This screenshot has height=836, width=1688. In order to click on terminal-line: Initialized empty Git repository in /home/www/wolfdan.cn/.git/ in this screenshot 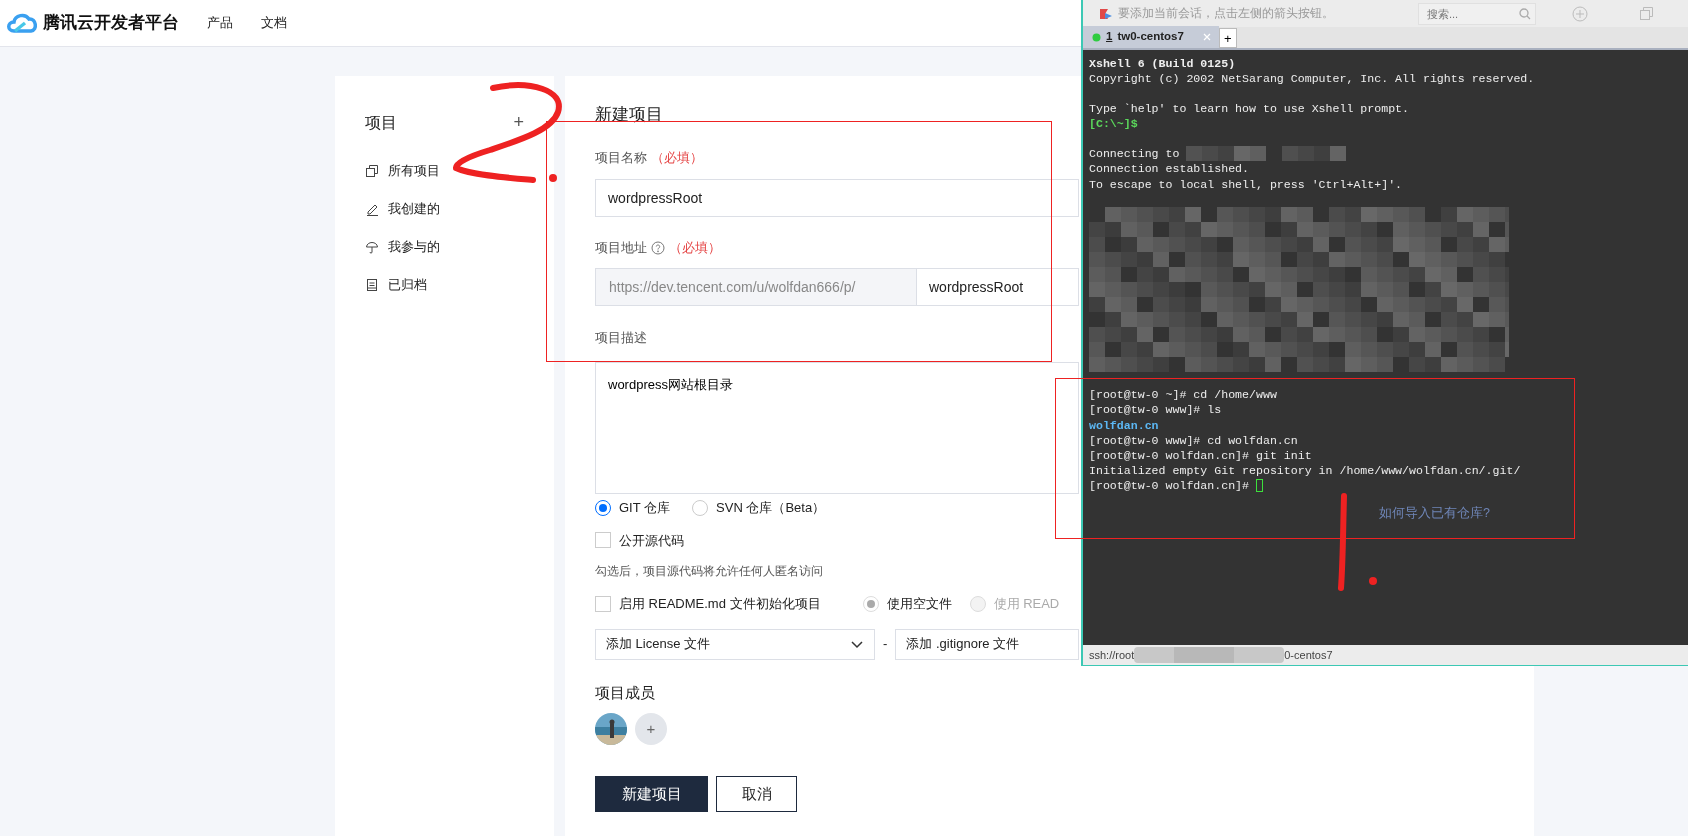, I will do `click(1305, 470)`.